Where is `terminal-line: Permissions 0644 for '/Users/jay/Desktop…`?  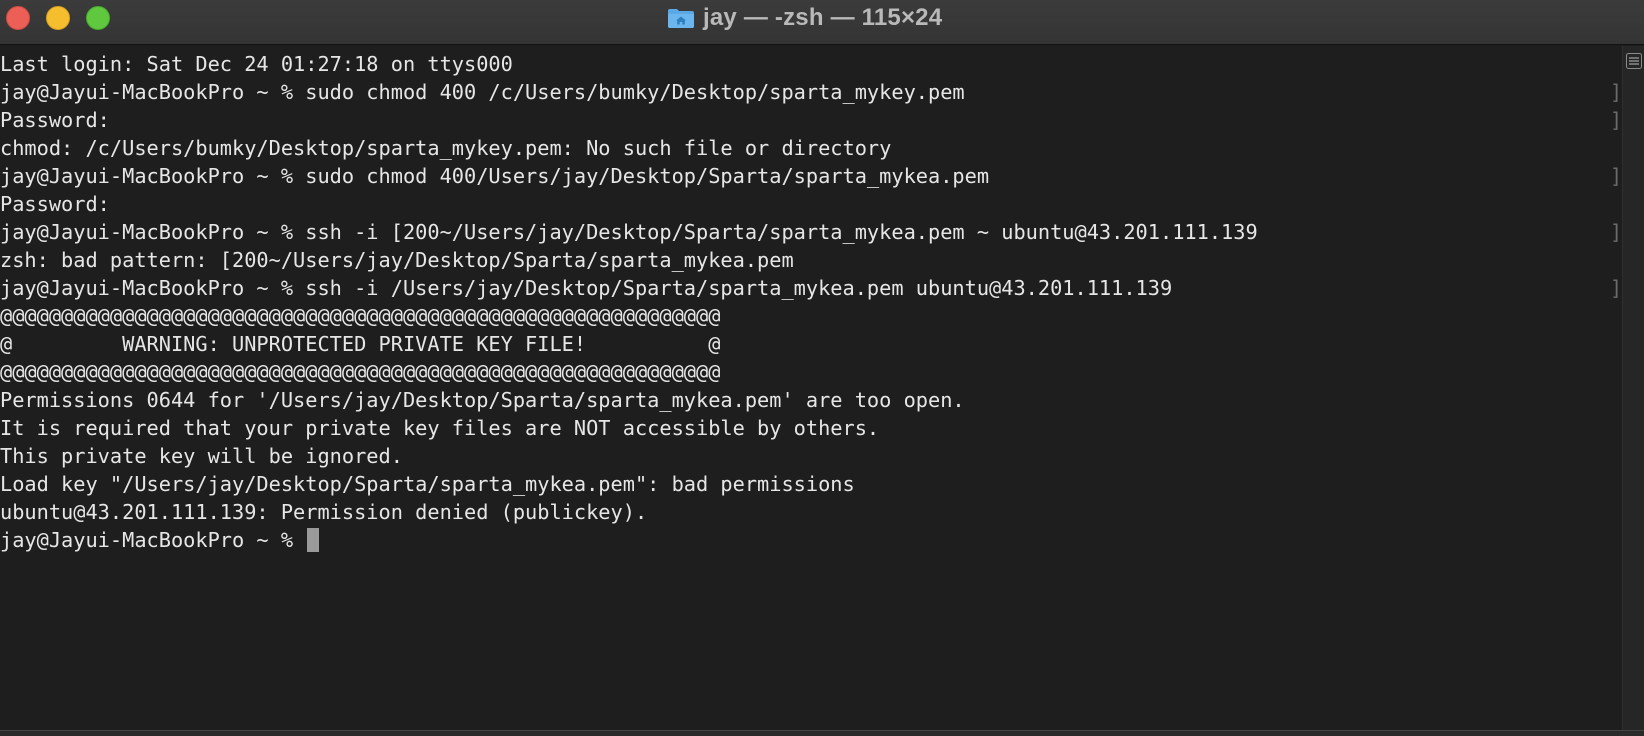
terminal-line: Permissions 0644 for '/Users/jay/Desktop… is located at coordinates (482, 400).